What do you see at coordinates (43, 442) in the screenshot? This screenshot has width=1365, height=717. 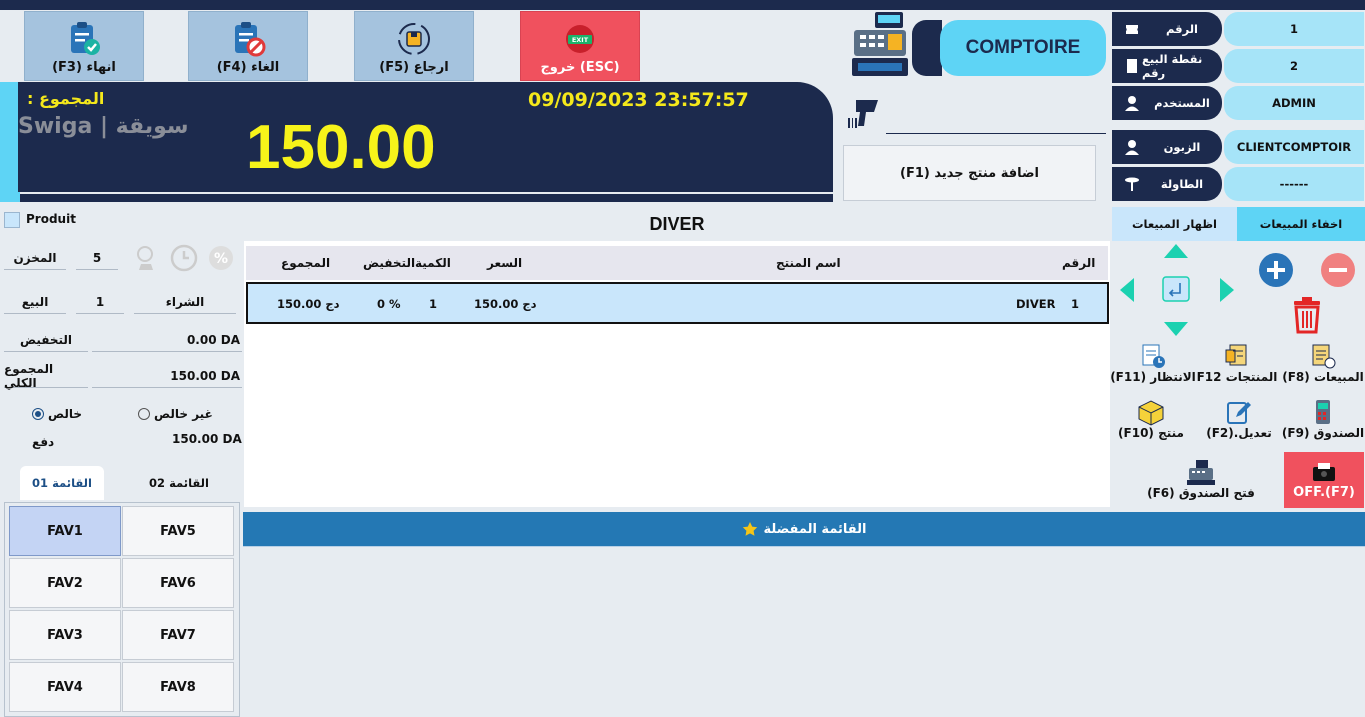 I see `pay-label: دفع` at bounding box center [43, 442].